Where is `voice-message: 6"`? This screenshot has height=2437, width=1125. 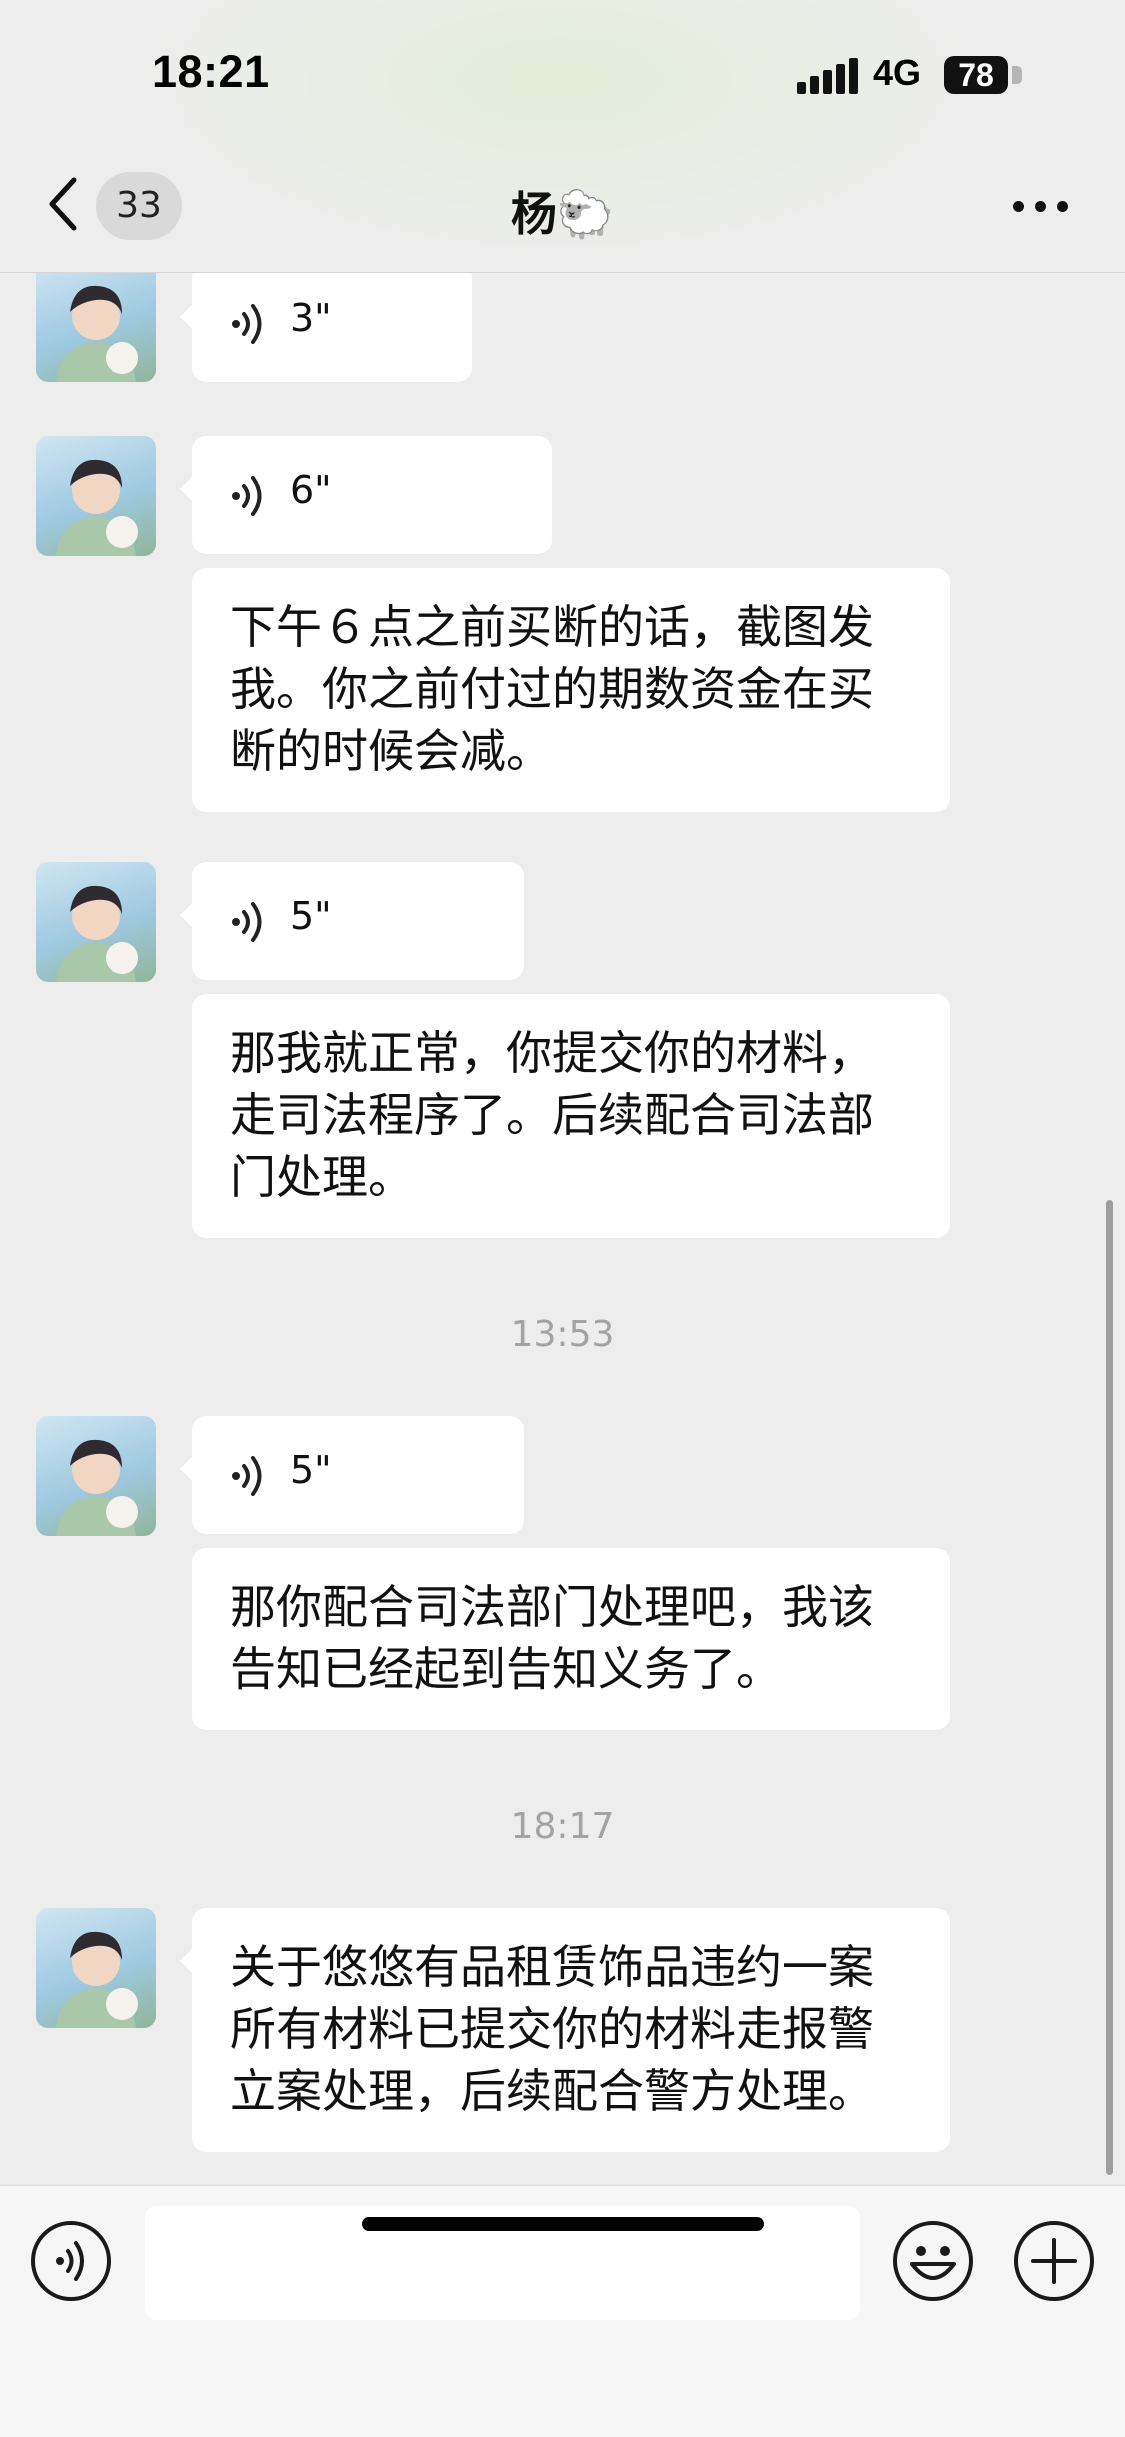 voice-message: 6" is located at coordinates (366, 495).